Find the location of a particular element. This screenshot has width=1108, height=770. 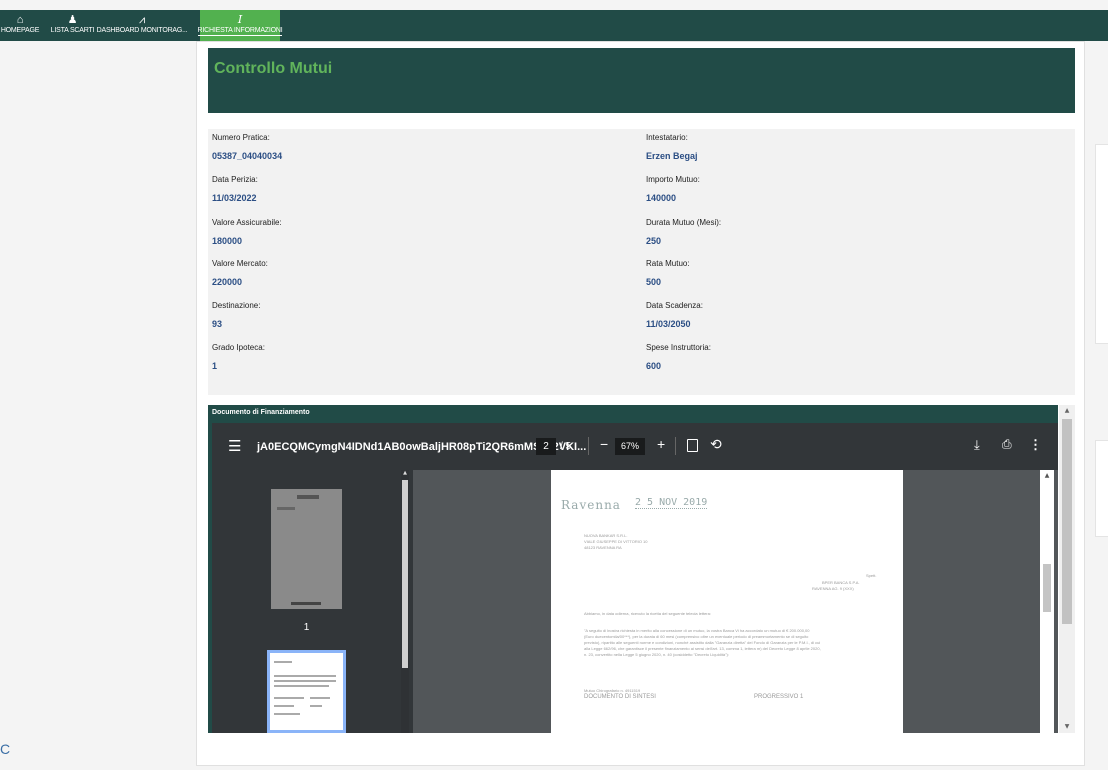

pdf-scrollbar: ▲ is located at coordinates (1047, 601).